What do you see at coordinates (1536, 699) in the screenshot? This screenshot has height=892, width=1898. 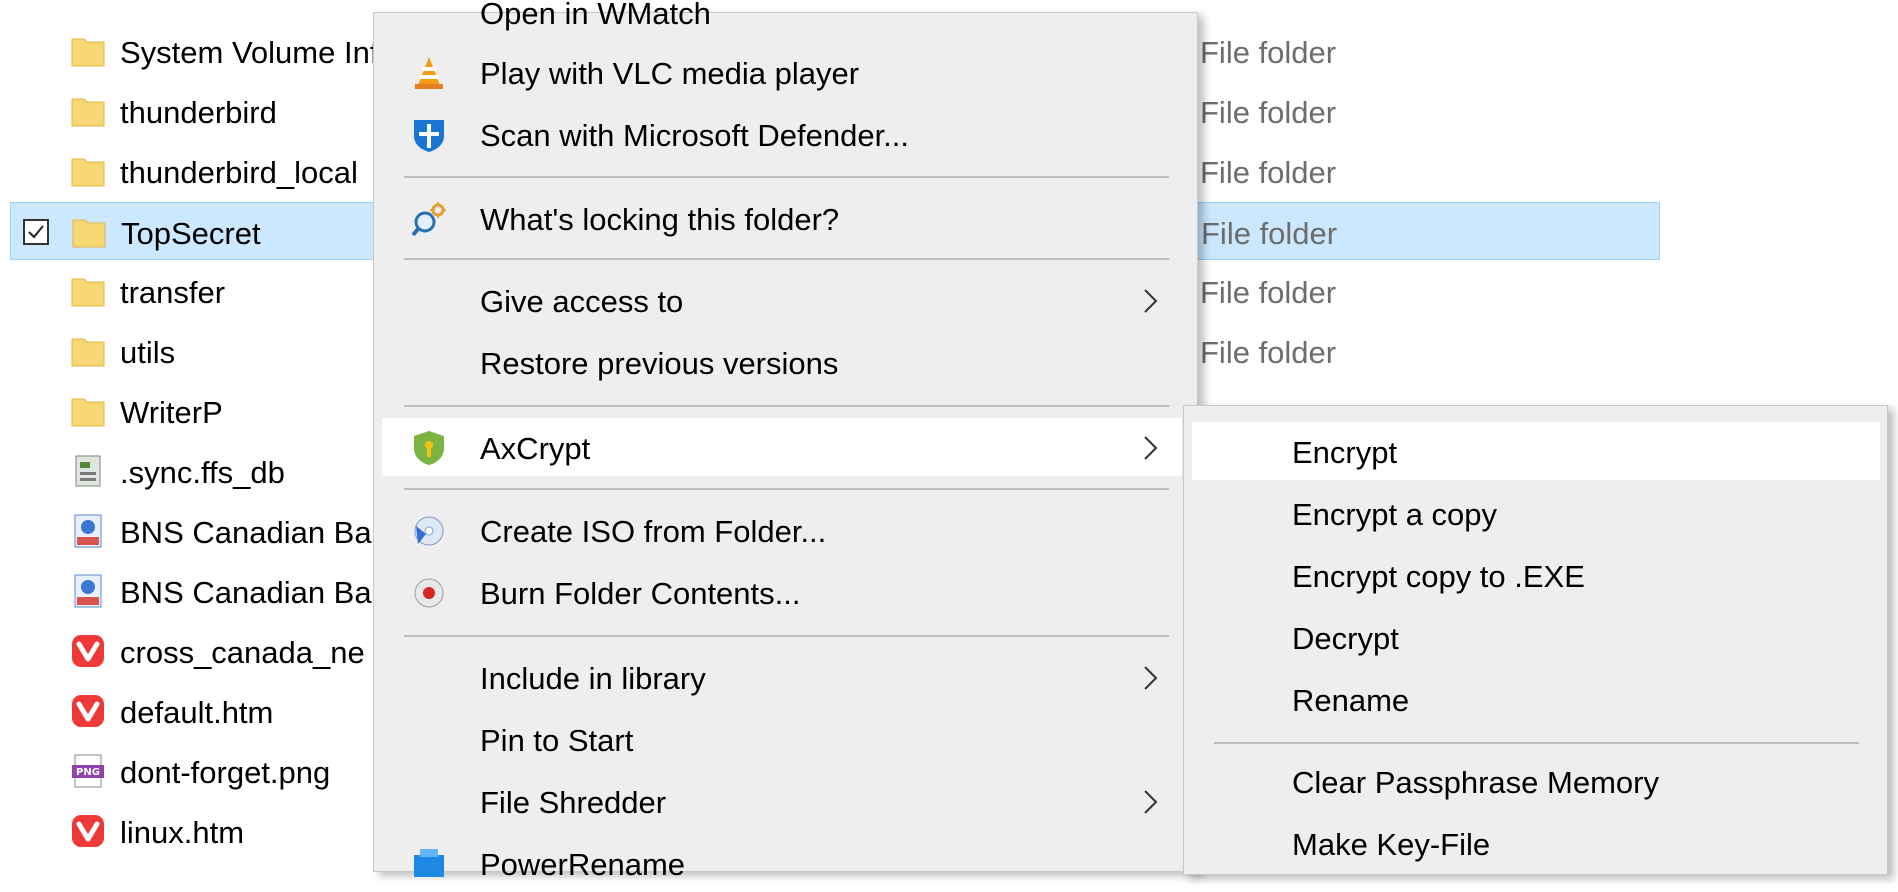 I see `submenu-item-rename: Rename` at bounding box center [1536, 699].